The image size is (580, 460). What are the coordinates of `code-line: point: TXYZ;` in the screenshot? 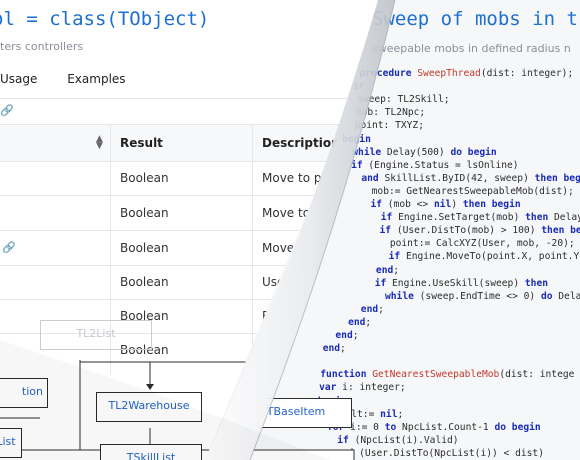 It's located at (389, 125).